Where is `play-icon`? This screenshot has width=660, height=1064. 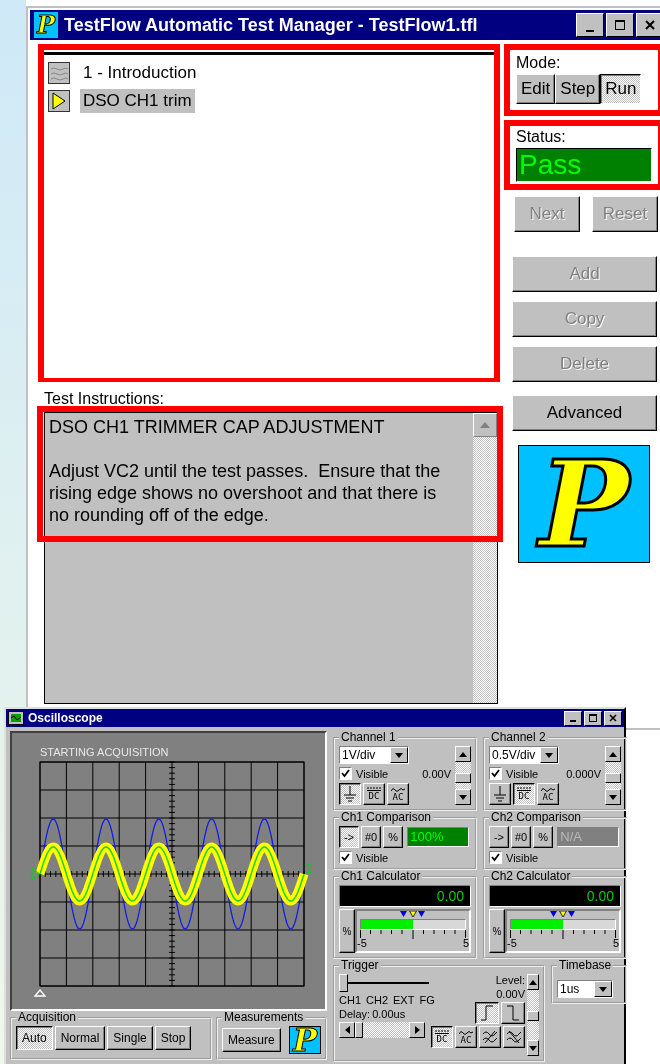
play-icon is located at coordinates (59, 101).